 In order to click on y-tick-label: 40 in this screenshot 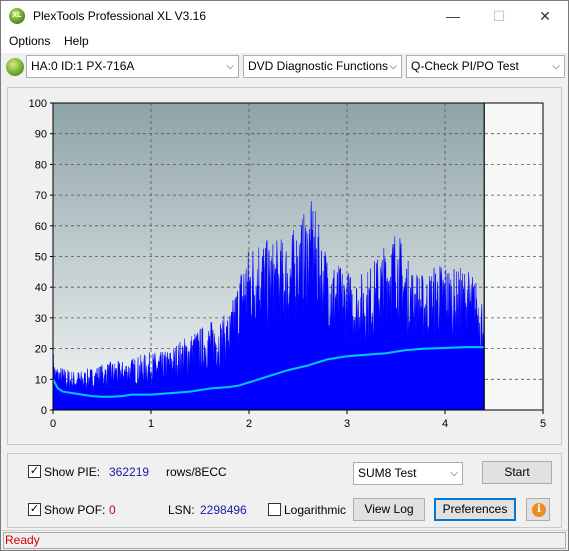, I will do `click(41, 288)`.